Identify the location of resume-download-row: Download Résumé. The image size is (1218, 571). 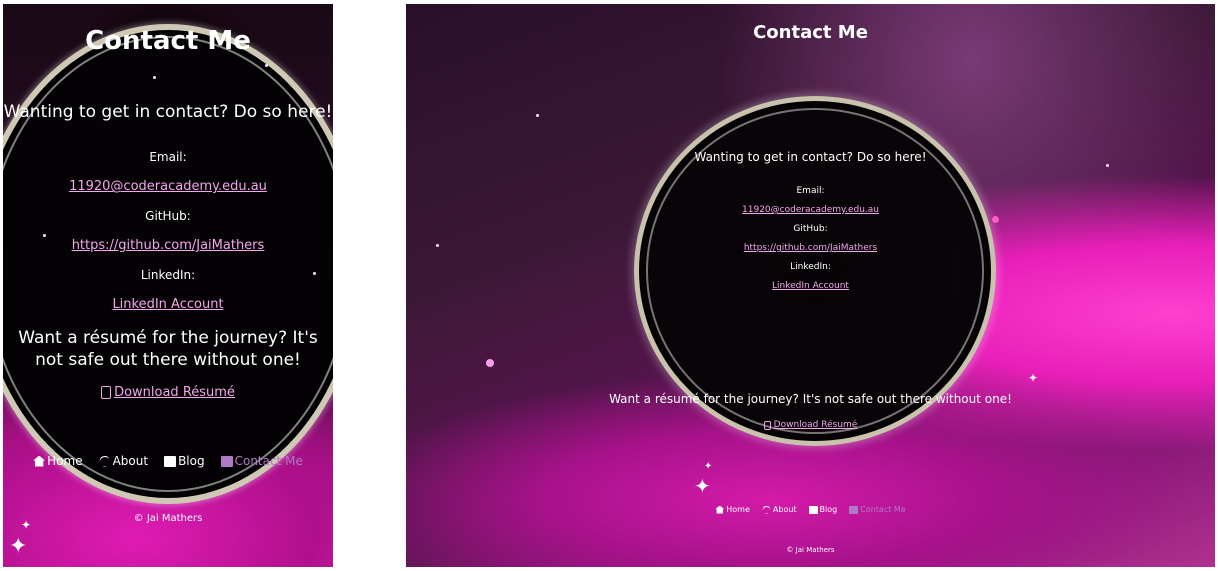
(810, 426).